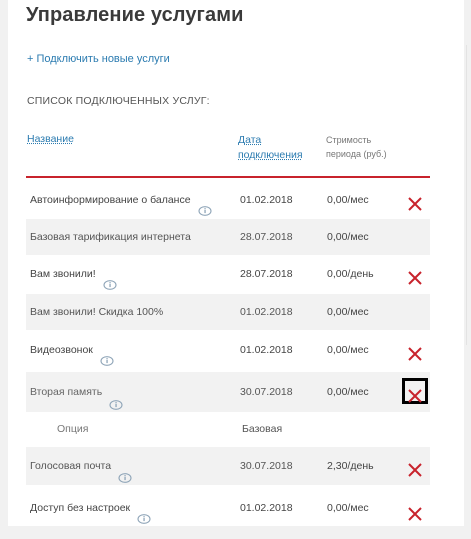  What do you see at coordinates (350, 274) in the screenshot?
I see `cost-cell: 0,00/день` at bounding box center [350, 274].